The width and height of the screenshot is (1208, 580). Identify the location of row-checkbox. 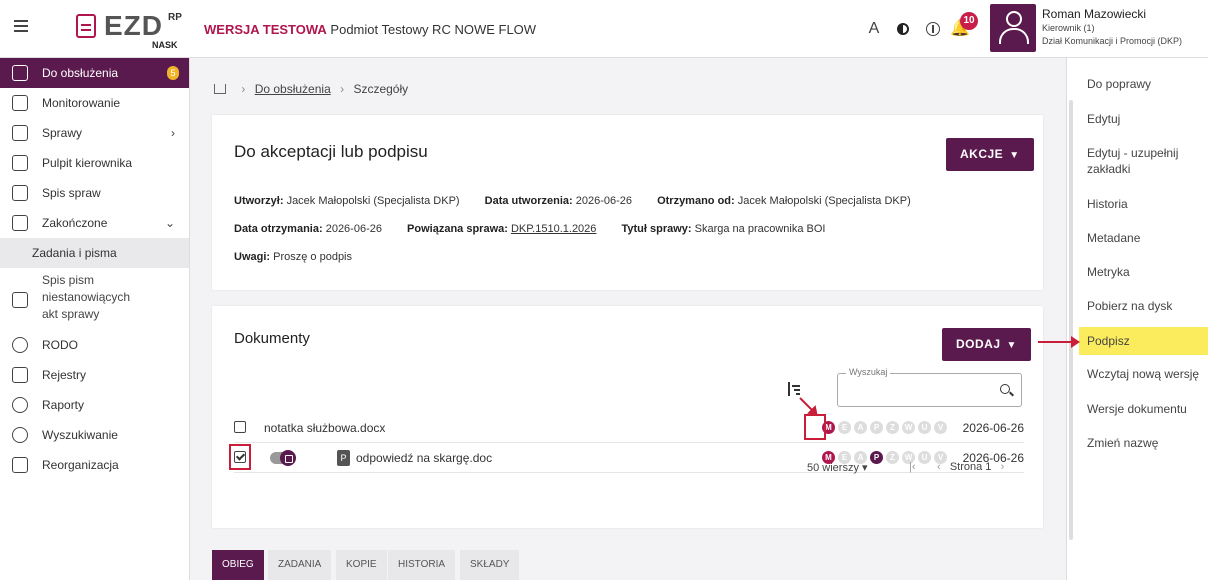
(240, 427).